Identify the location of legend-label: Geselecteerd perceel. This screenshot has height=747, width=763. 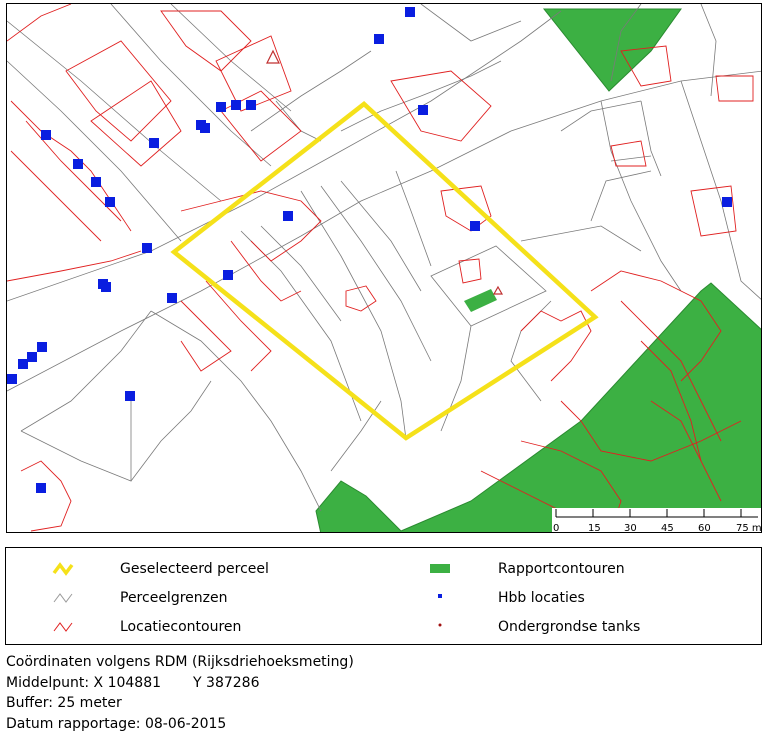
(194, 569).